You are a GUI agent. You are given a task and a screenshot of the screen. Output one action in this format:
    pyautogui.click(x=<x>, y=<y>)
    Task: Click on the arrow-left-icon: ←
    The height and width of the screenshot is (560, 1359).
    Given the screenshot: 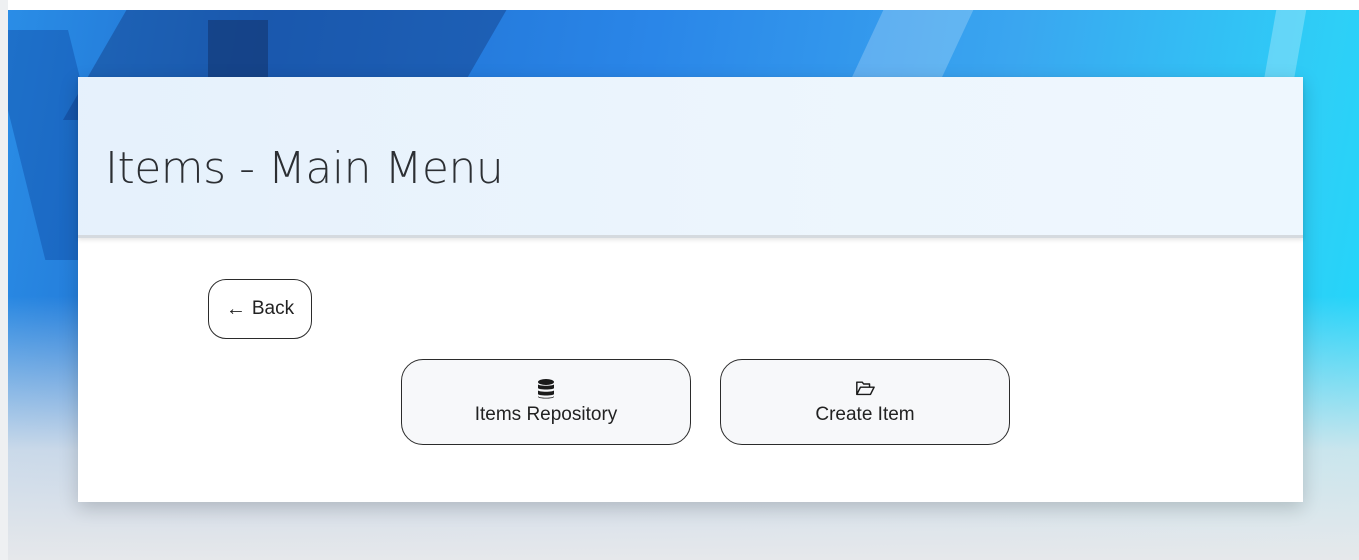 What is the action you would take?
    pyautogui.click(x=235, y=309)
    